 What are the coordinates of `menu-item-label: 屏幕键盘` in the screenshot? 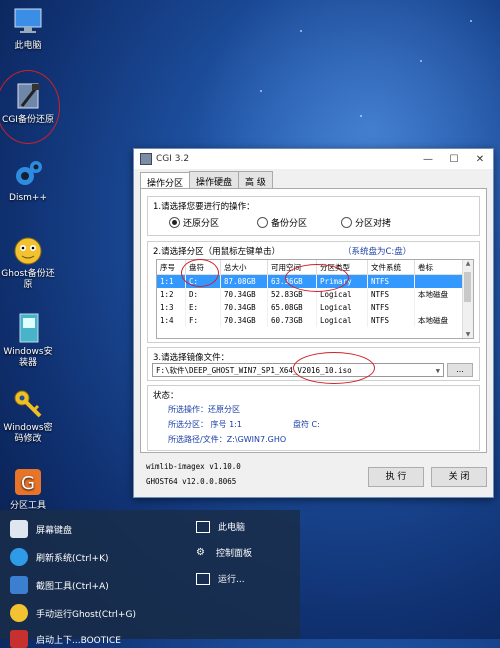 It's located at (54, 530).